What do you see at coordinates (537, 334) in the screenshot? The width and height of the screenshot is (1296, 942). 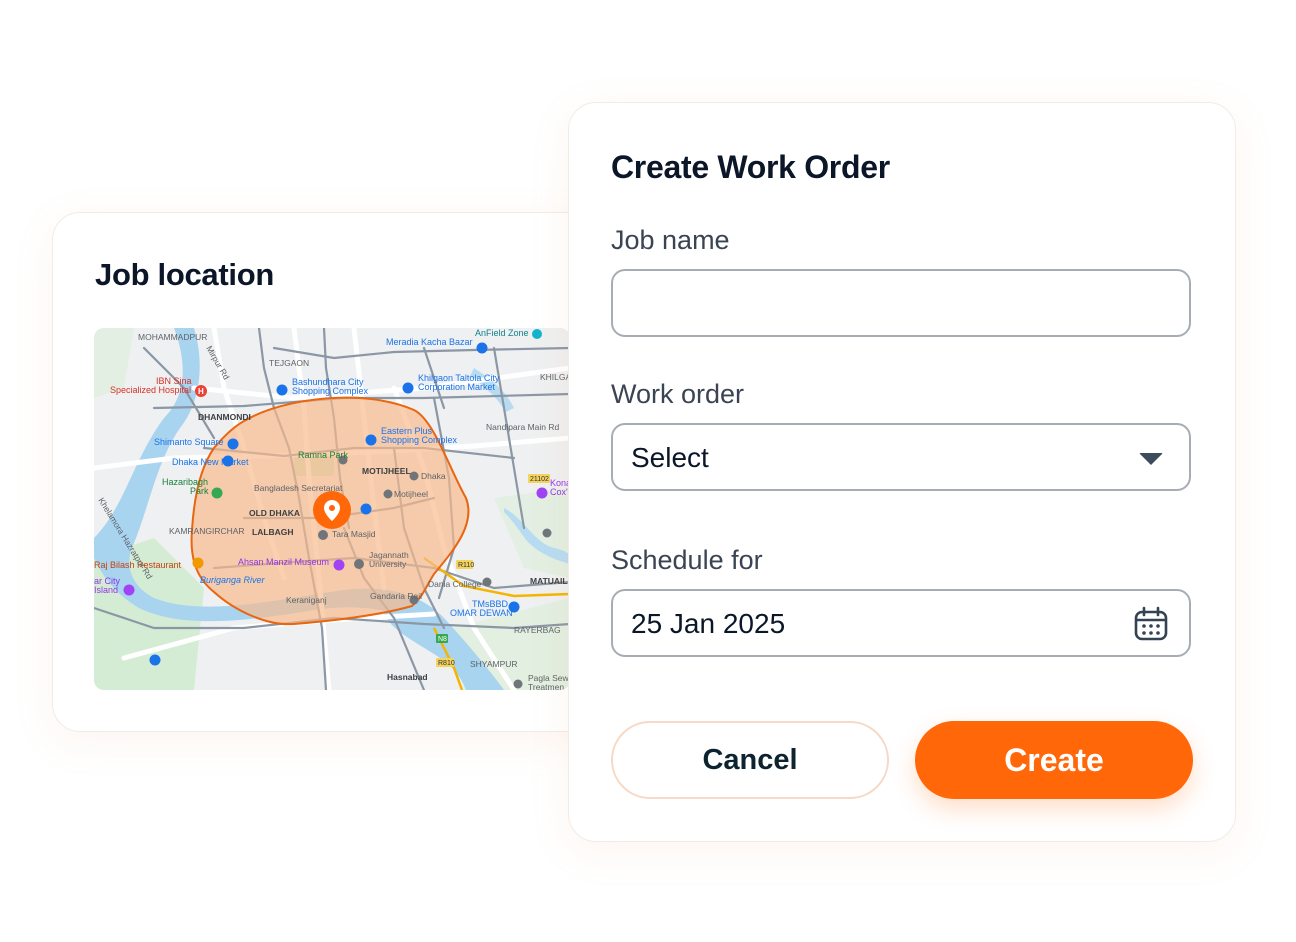 I see `info-icon` at bounding box center [537, 334].